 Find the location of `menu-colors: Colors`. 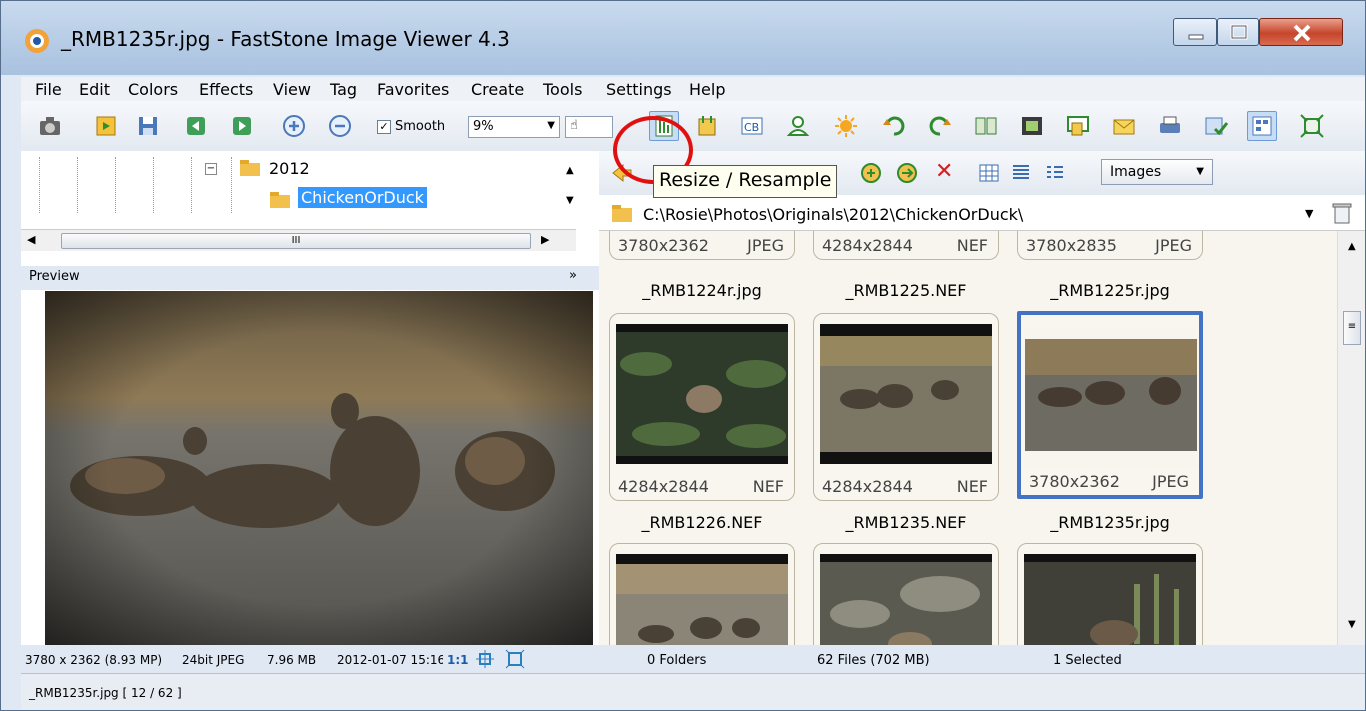

menu-colors: Colors is located at coordinates (153, 89).